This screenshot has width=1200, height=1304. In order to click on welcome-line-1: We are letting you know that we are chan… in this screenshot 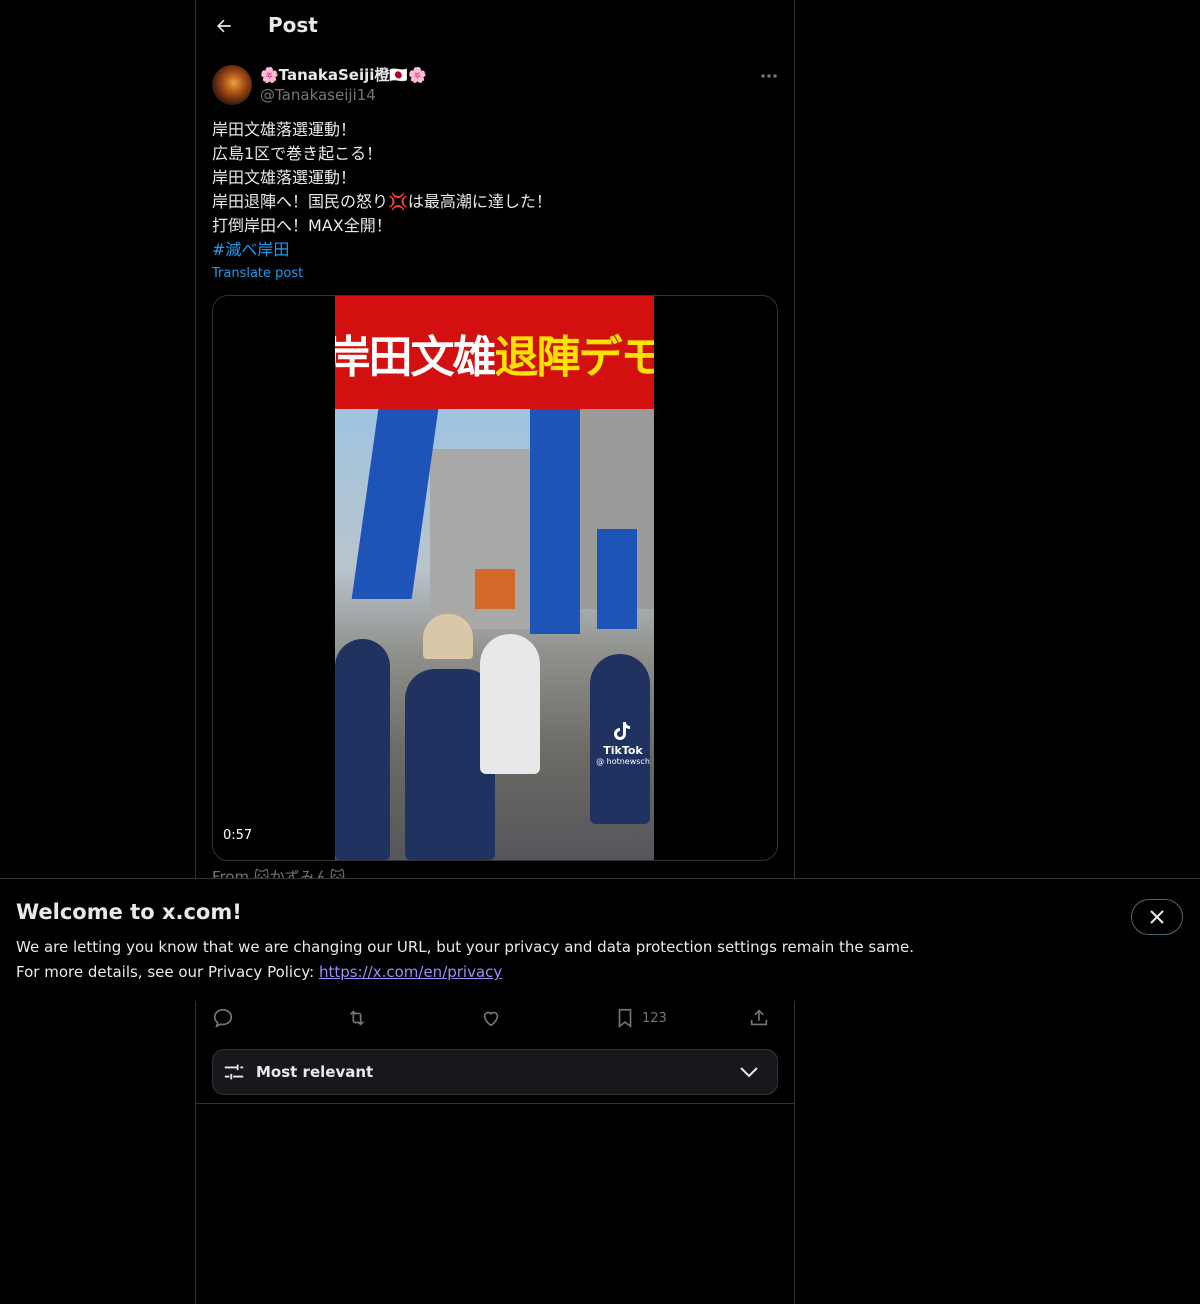, I will do `click(465, 947)`.